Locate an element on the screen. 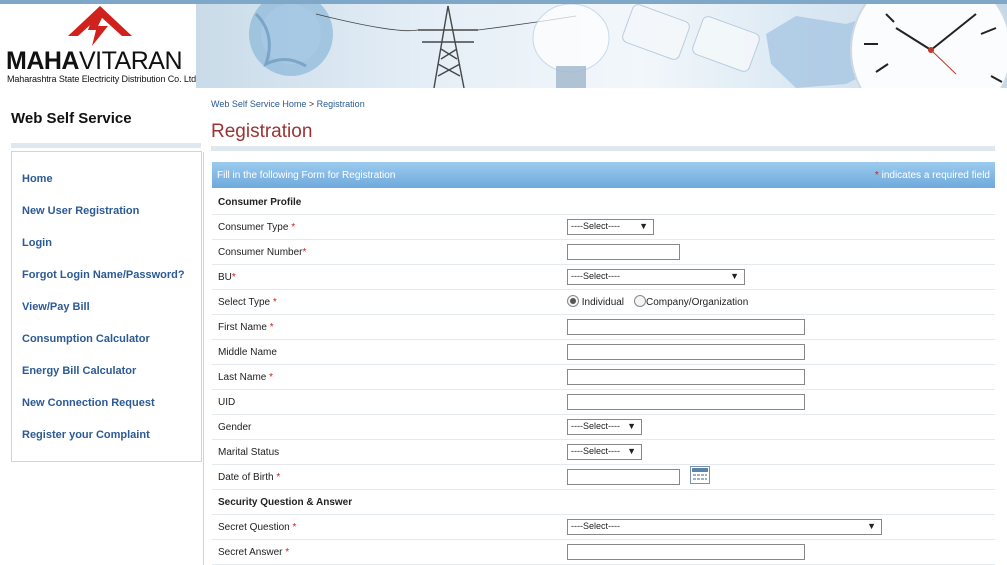  first-name-input is located at coordinates (686, 327).